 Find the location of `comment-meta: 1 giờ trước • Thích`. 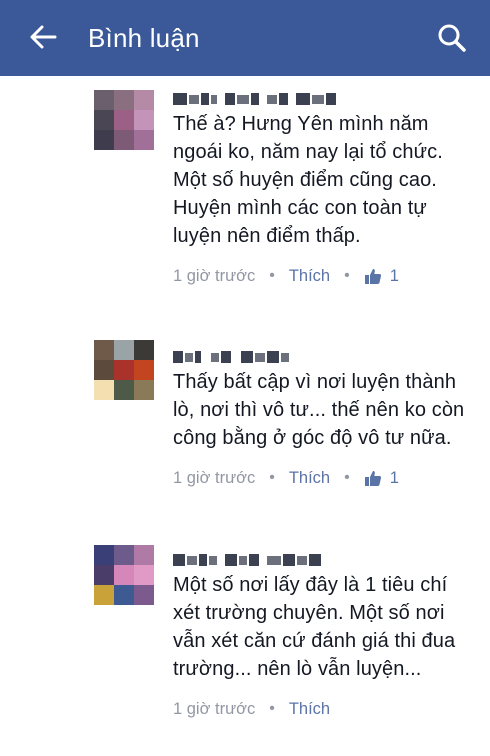

comment-meta: 1 giờ trước • Thích is located at coordinates (323, 709).